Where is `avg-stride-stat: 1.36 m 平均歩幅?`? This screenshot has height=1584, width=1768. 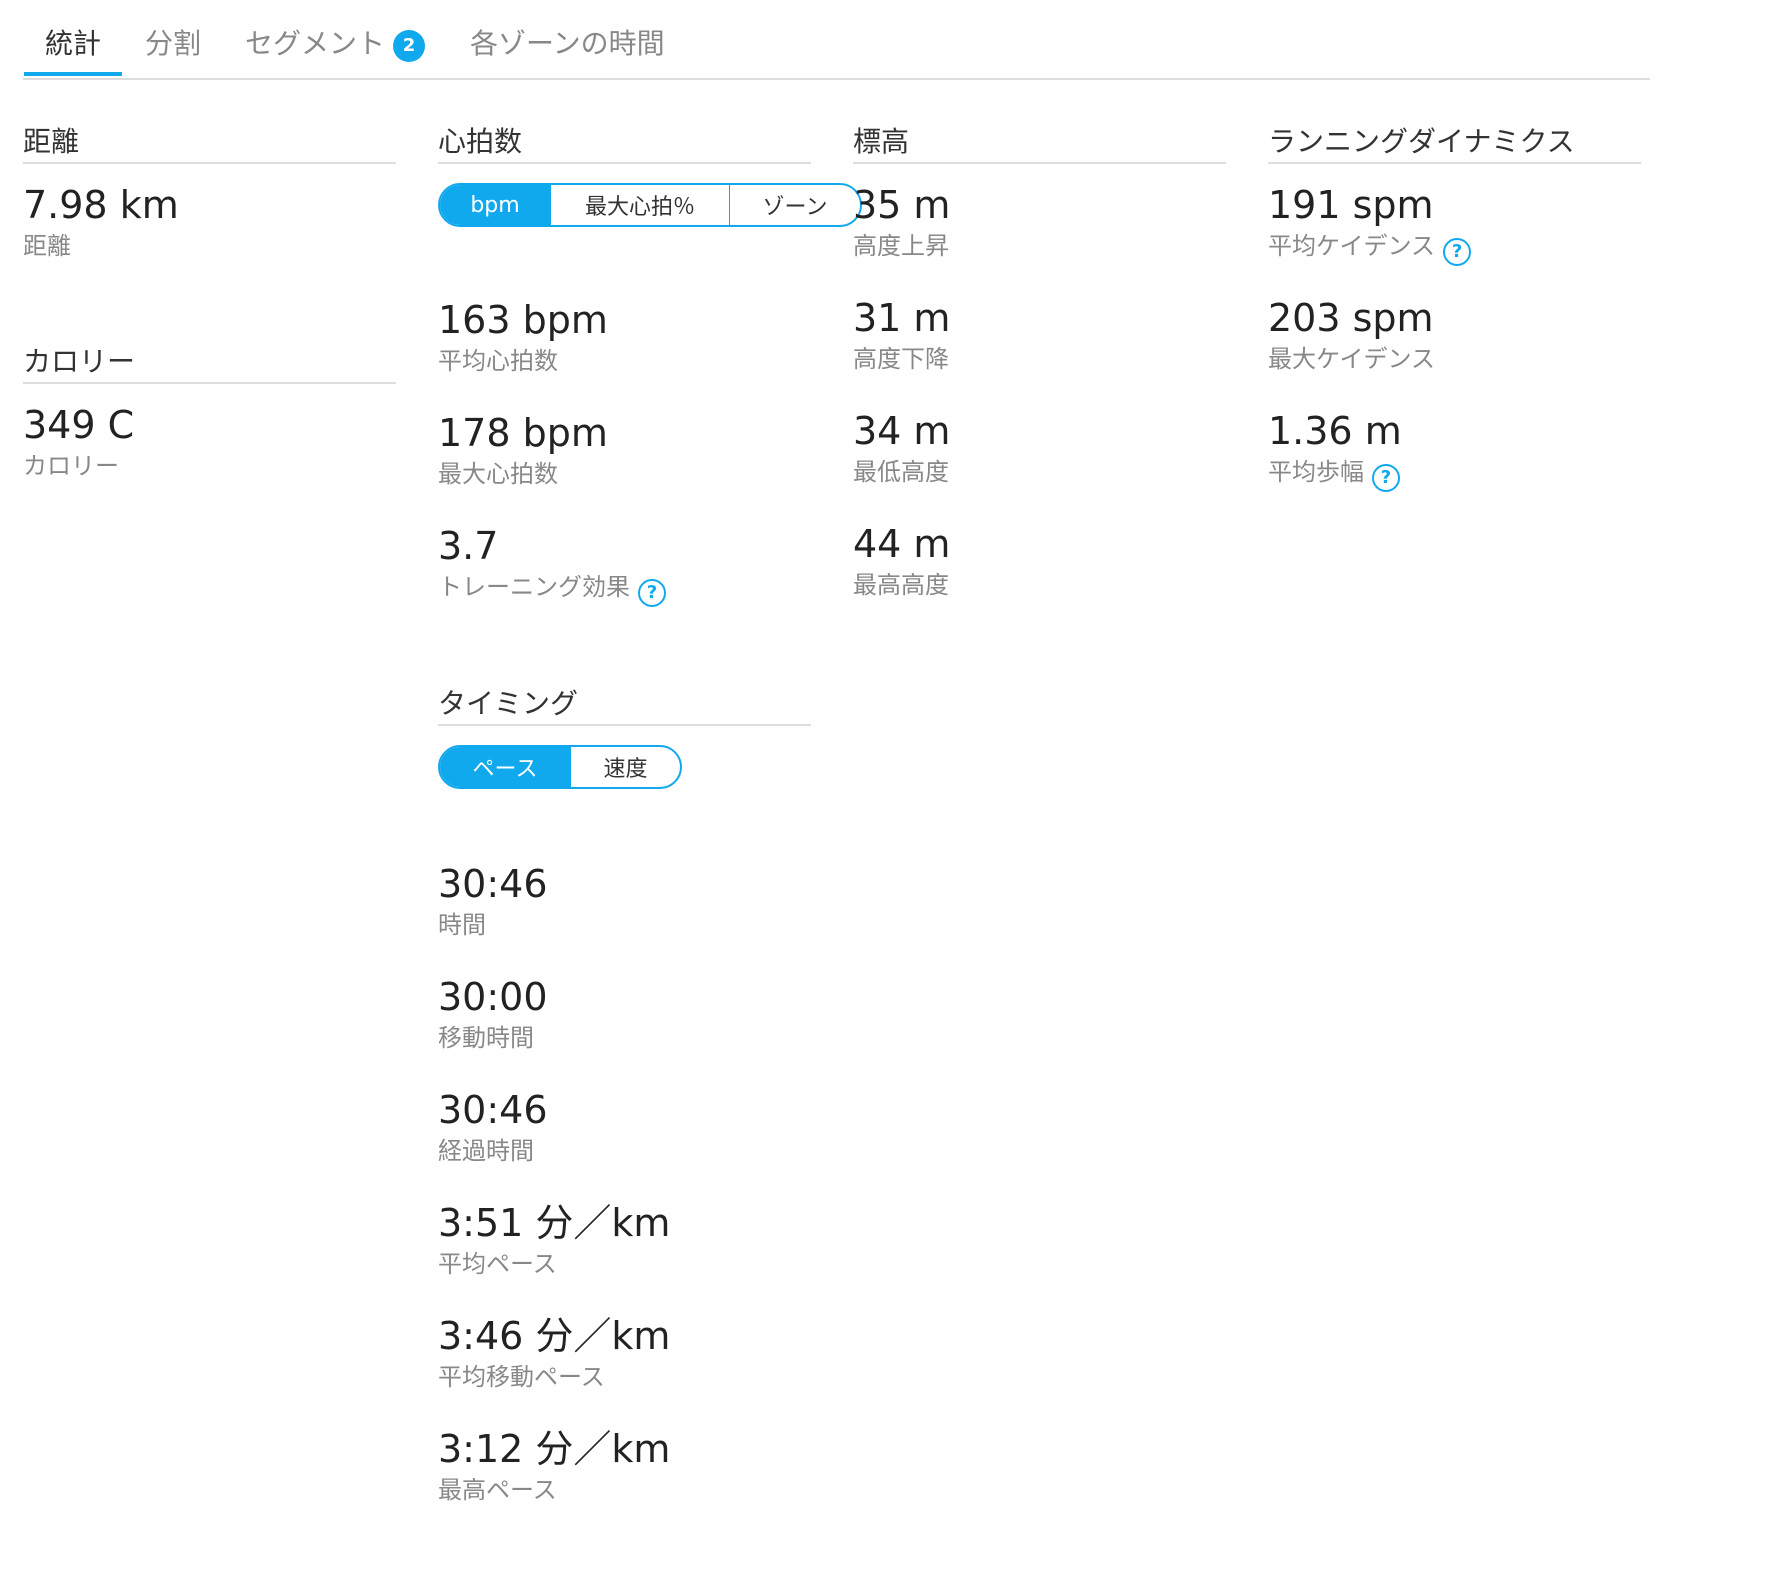
avg-stride-stat: 1.36 m 平均歩幅? is located at coordinates (1335, 450).